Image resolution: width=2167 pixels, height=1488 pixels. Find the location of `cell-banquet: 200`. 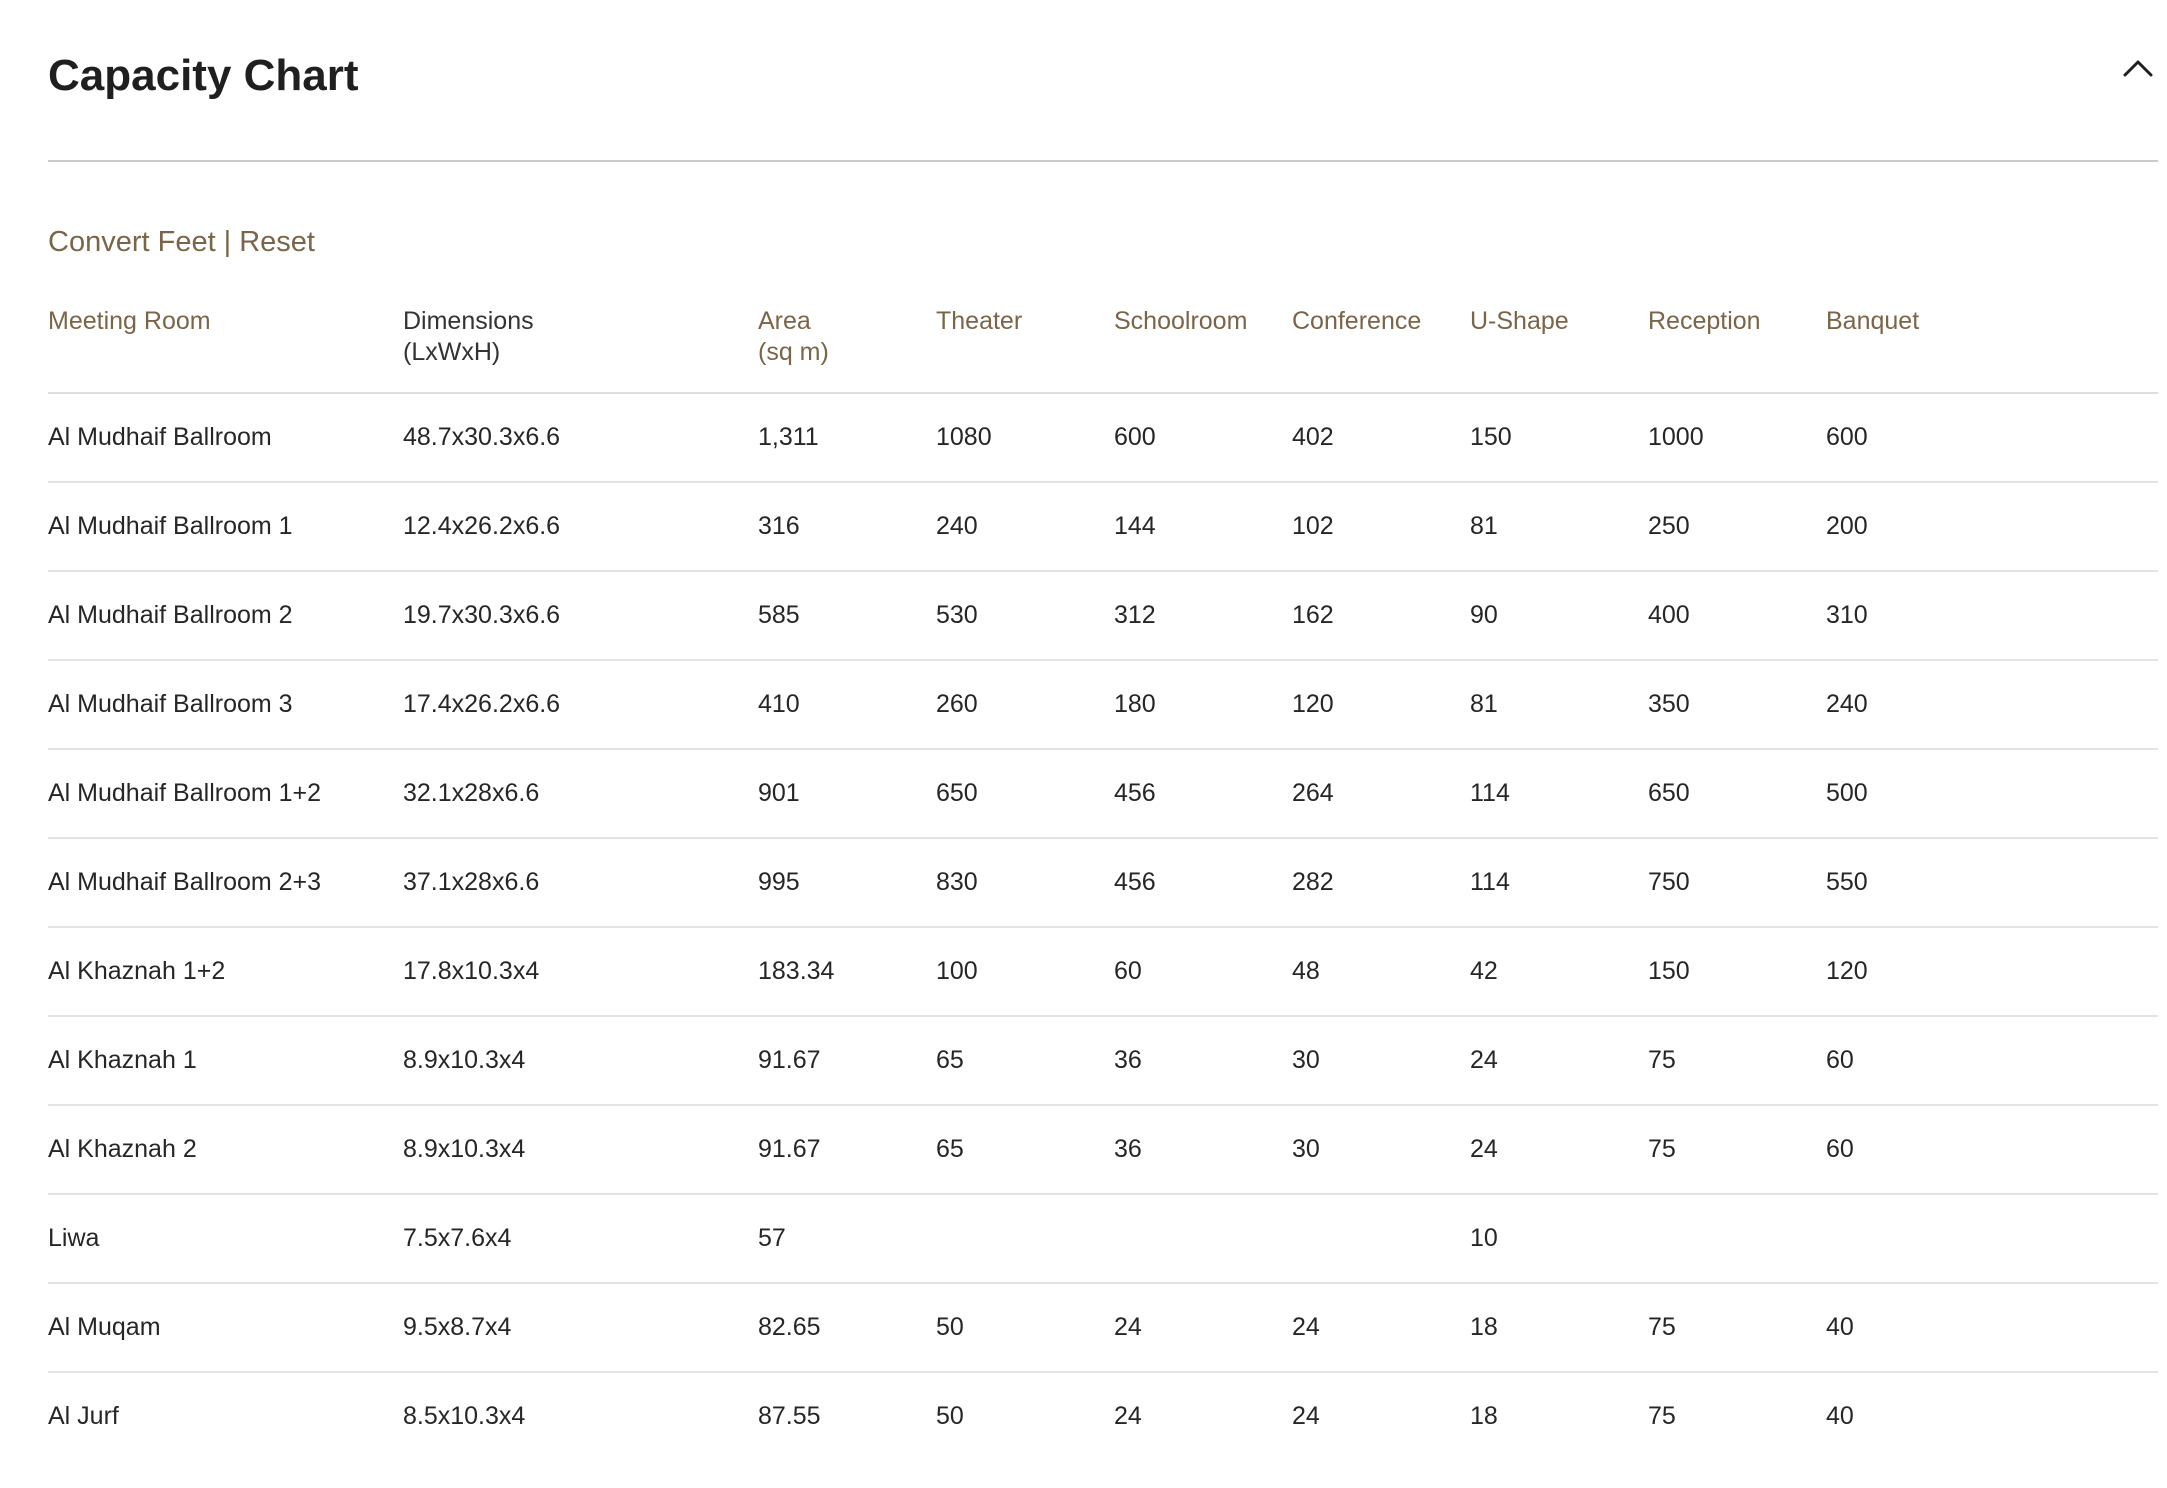

cell-banquet: 200 is located at coordinates (1992, 527).